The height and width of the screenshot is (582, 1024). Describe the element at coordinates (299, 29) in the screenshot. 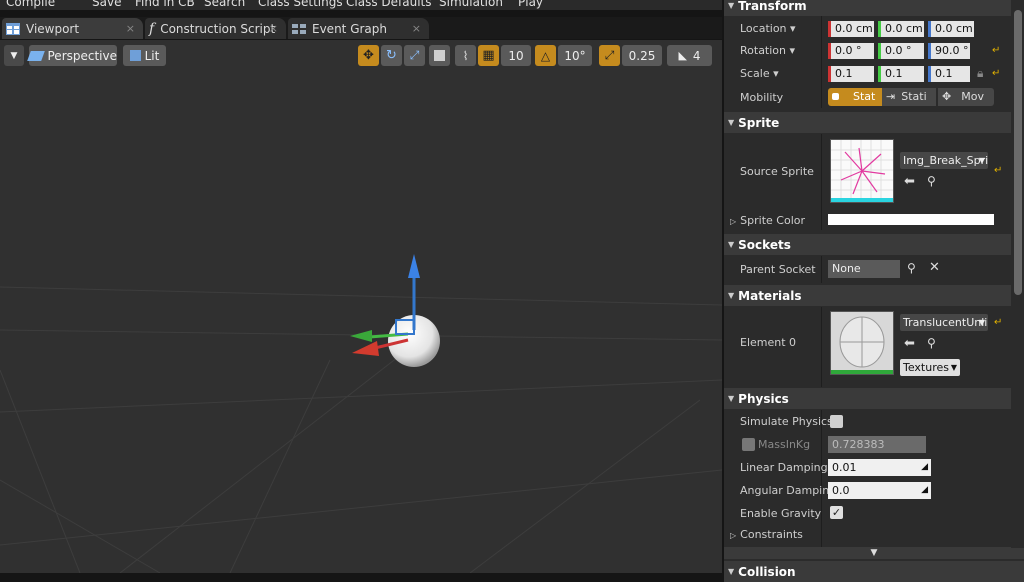

I see `graph-icon` at that location.